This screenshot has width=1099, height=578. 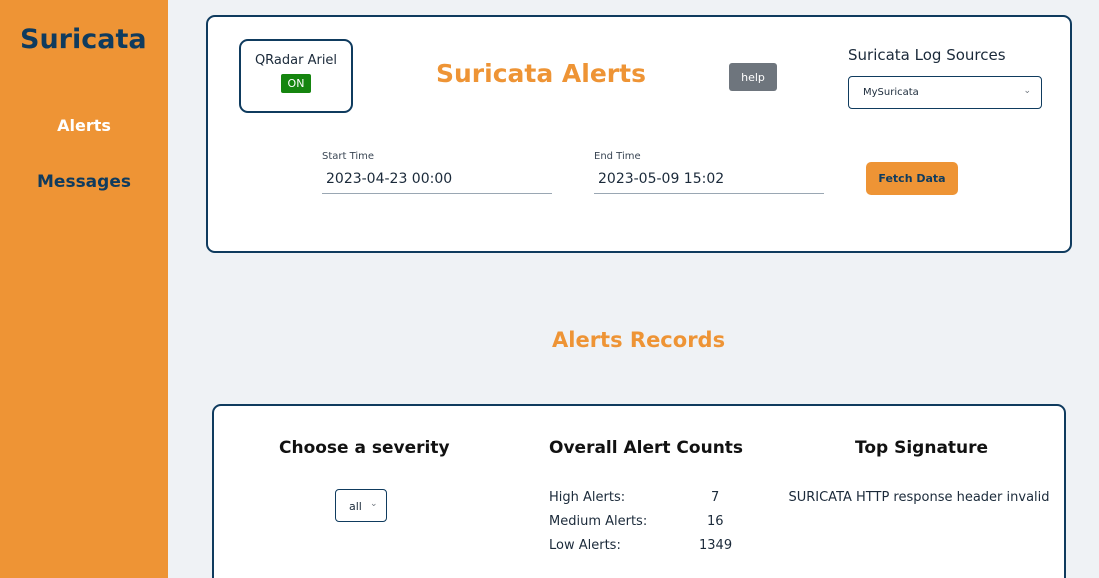 I want to click on brand-logo: Suricata, so click(x=83, y=39).